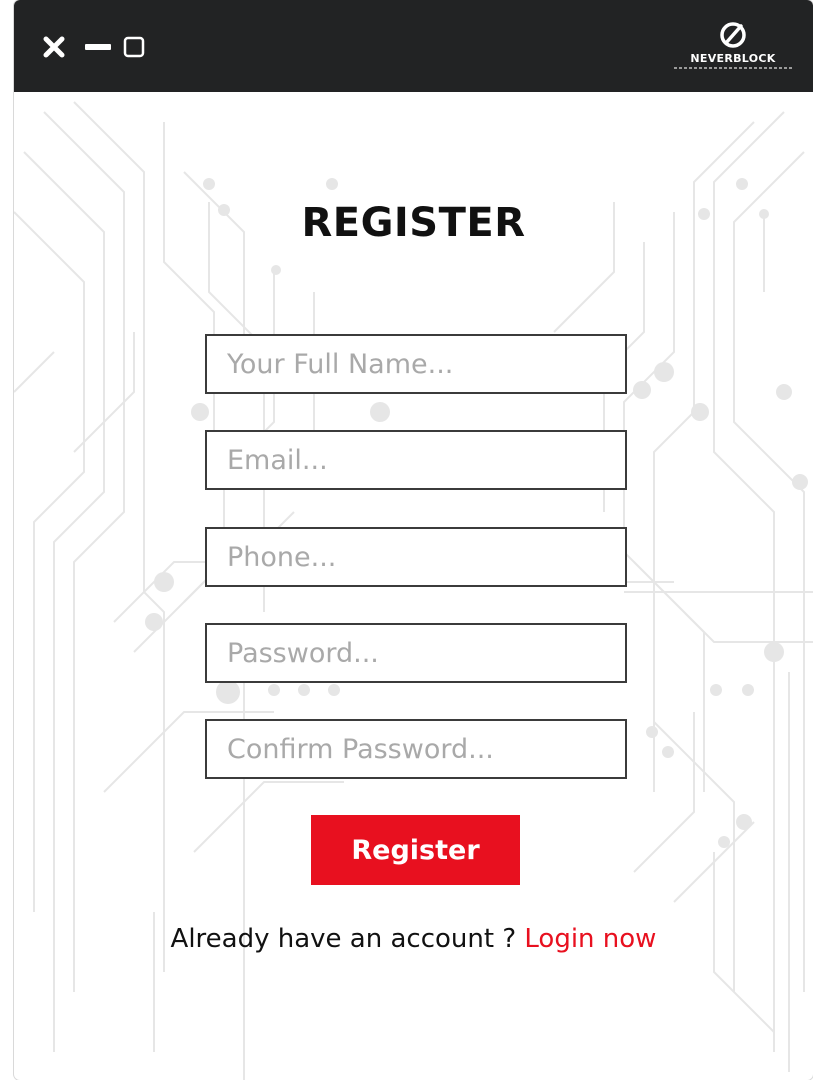  I want to click on close-button, so click(54, 47).